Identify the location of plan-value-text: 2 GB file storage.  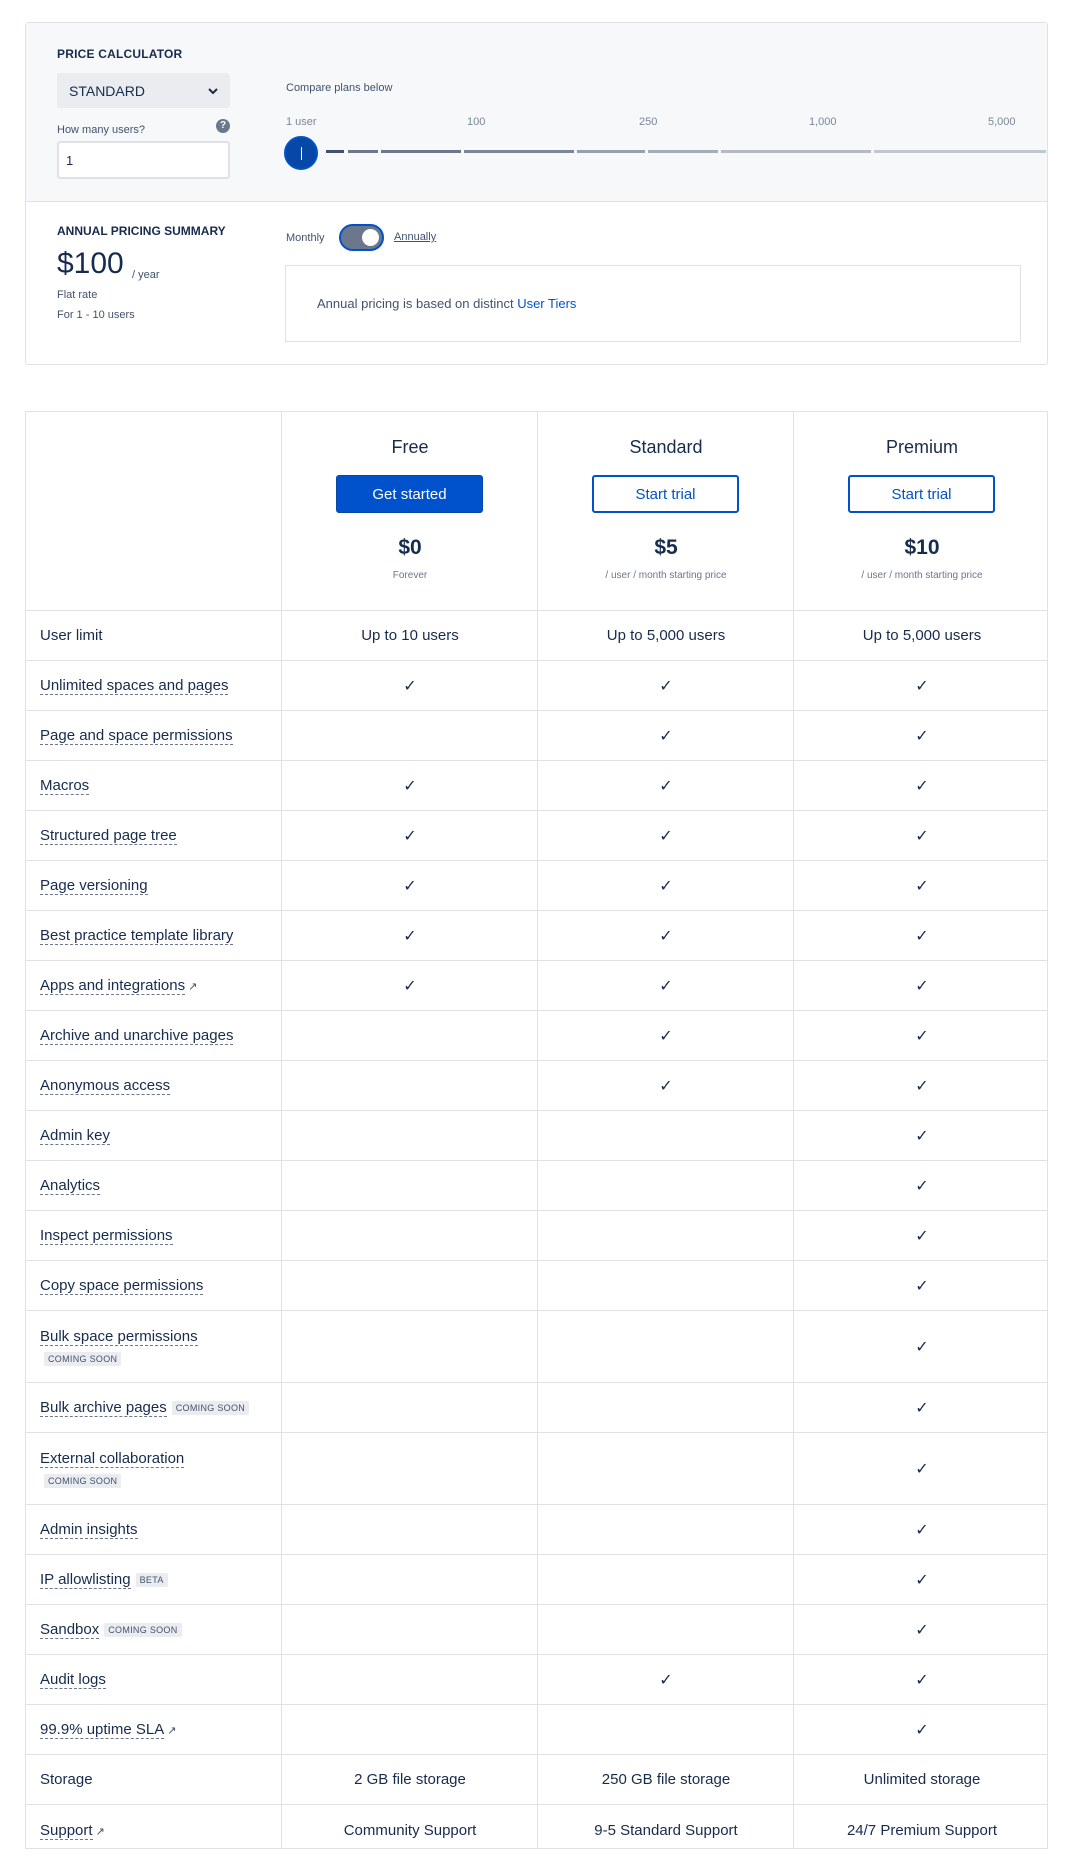
(410, 1779).